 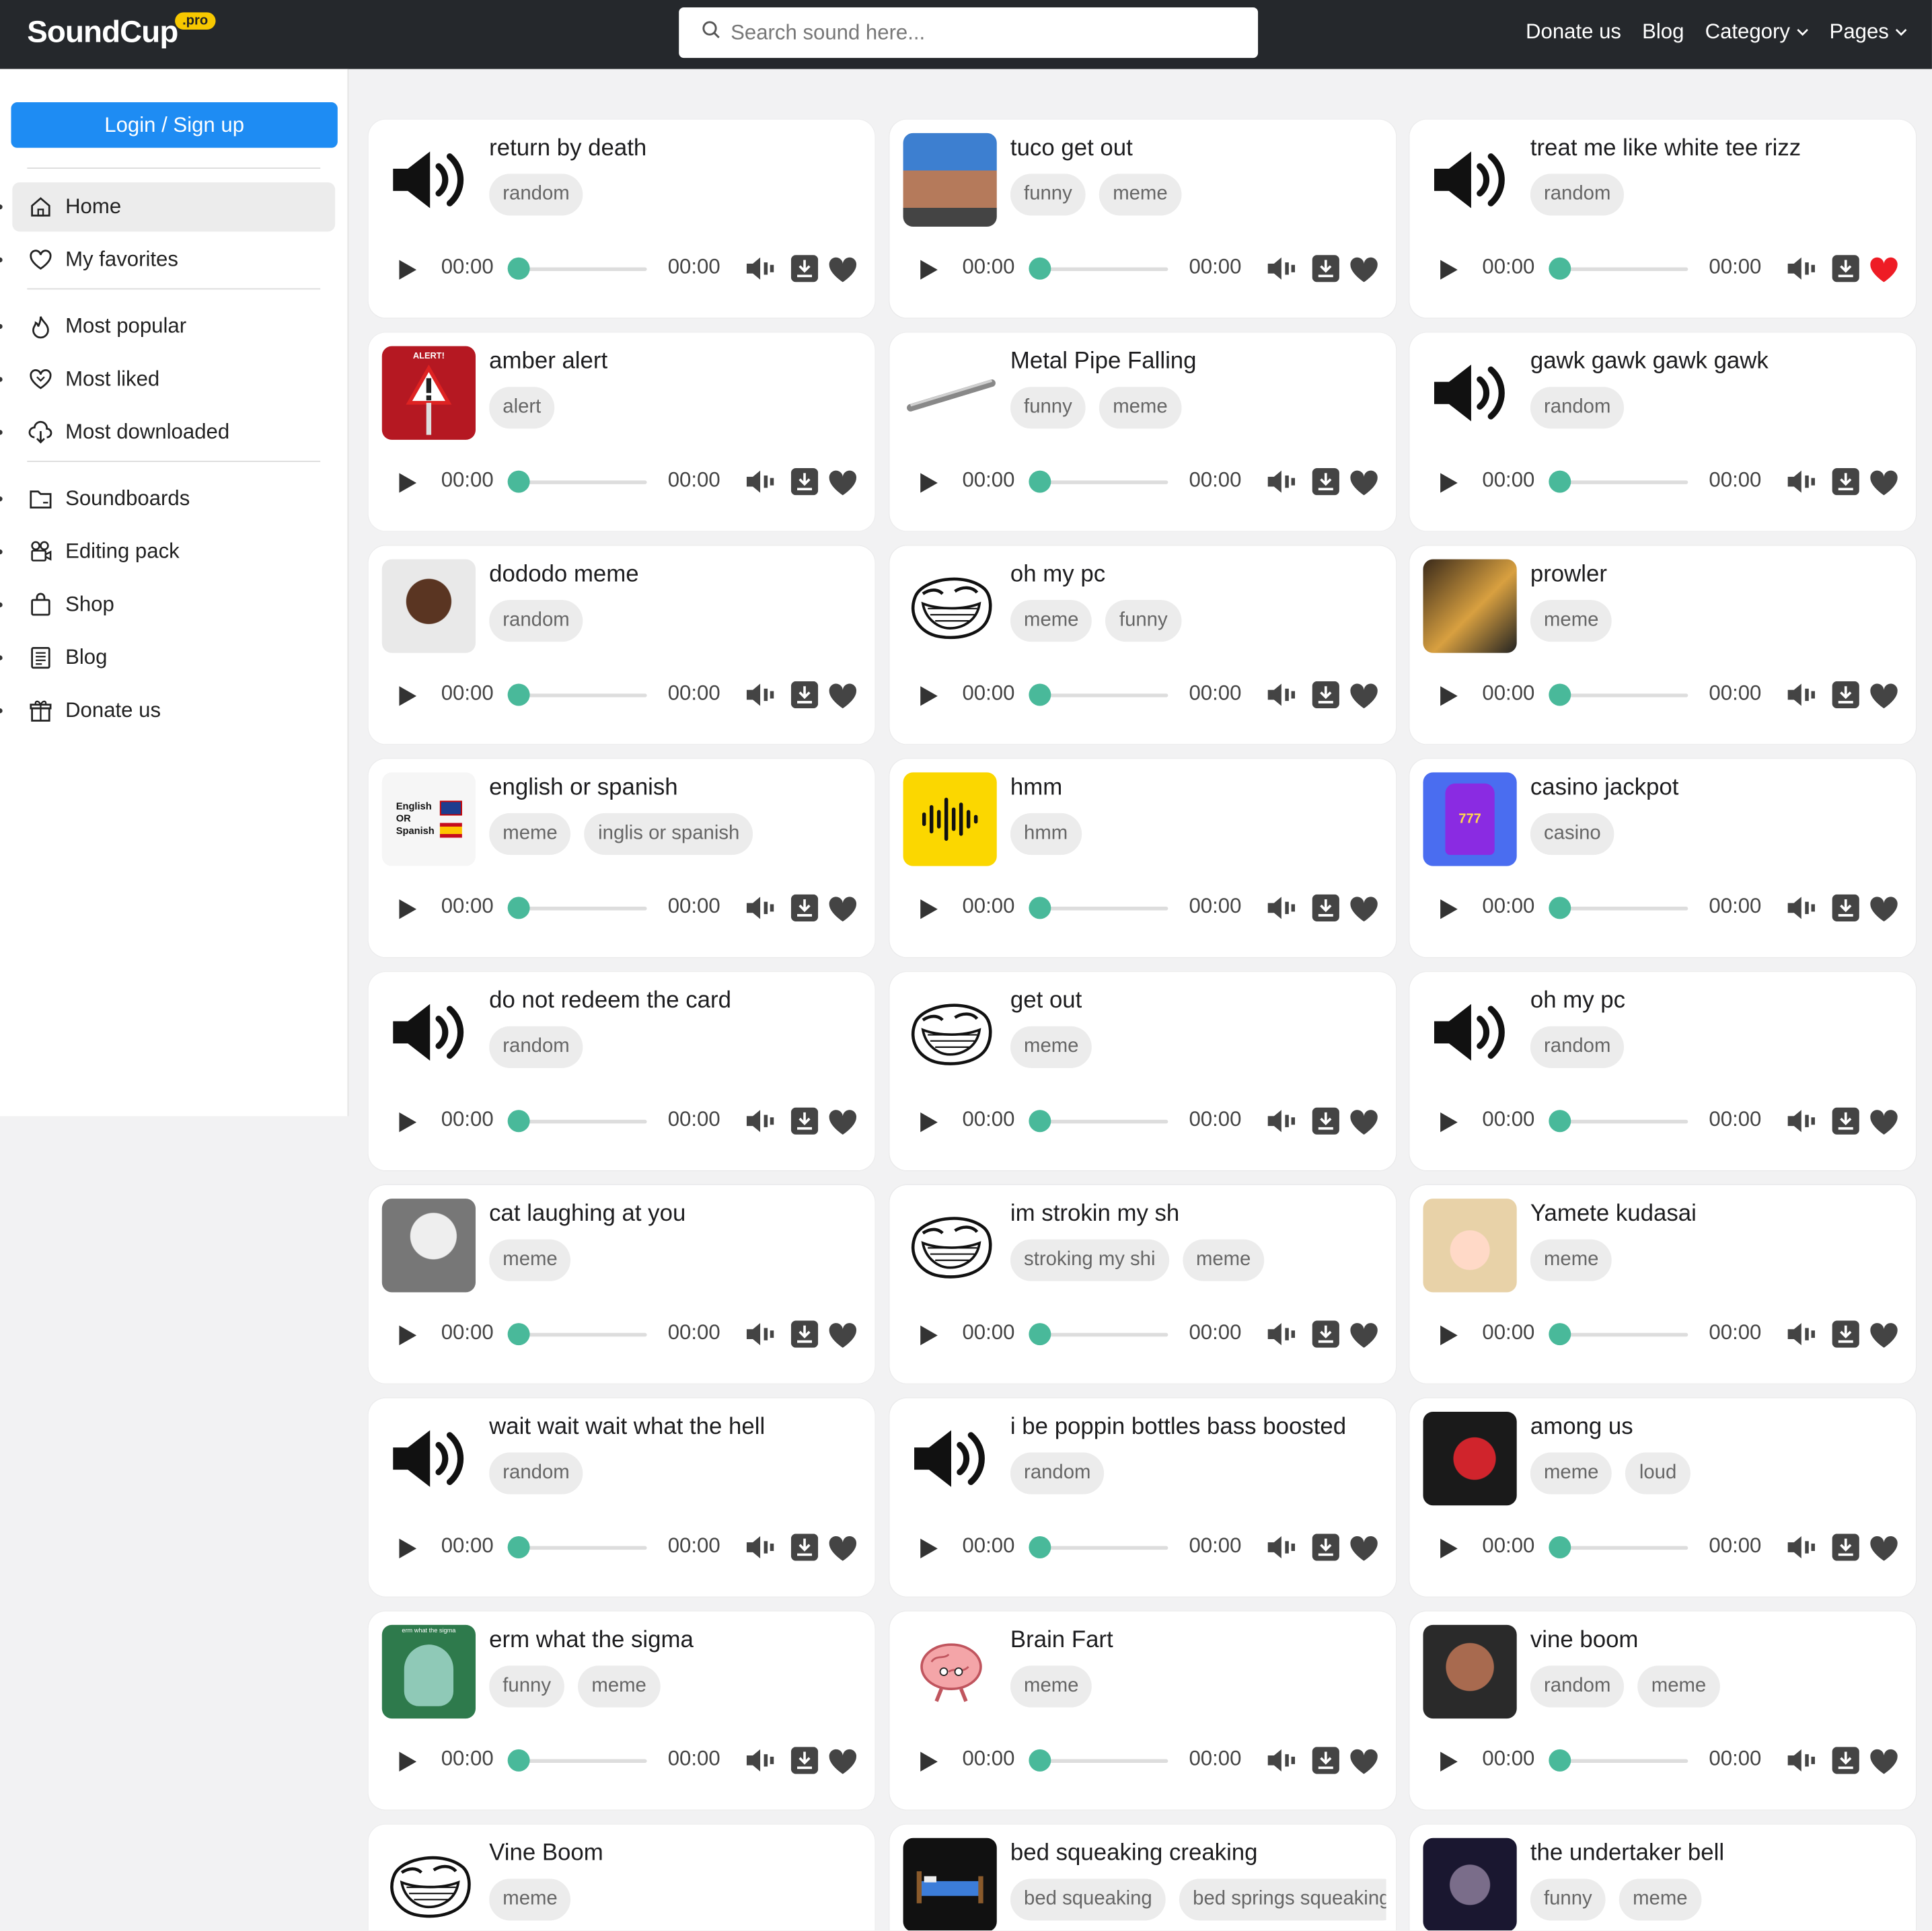 I want to click on sound-title: cat laughing at you, so click(x=677, y=1214).